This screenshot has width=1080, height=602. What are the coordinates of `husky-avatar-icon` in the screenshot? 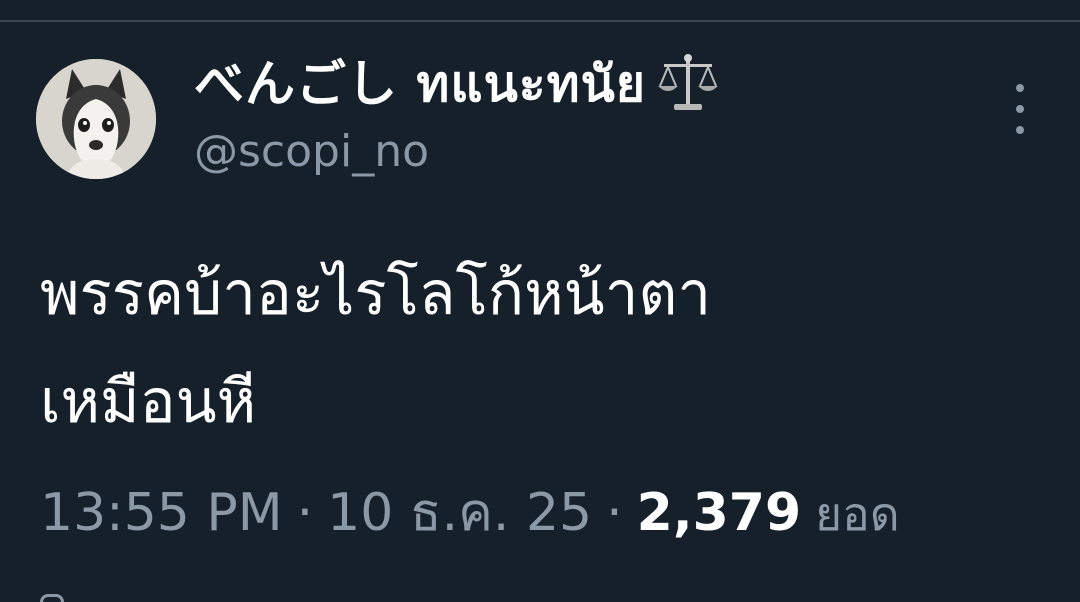 It's located at (96, 119).